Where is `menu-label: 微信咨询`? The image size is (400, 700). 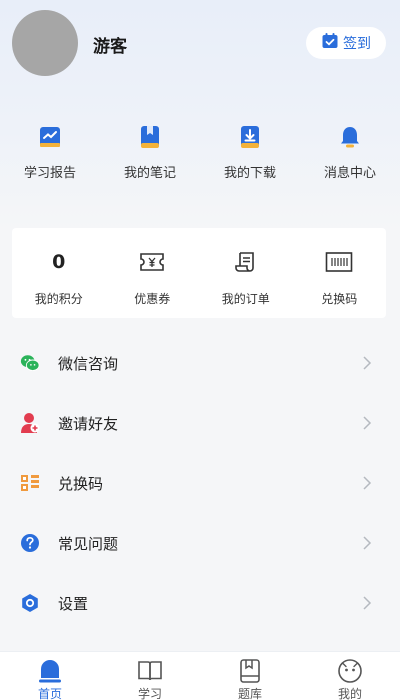 menu-label: 微信咨询 is located at coordinates (88, 363).